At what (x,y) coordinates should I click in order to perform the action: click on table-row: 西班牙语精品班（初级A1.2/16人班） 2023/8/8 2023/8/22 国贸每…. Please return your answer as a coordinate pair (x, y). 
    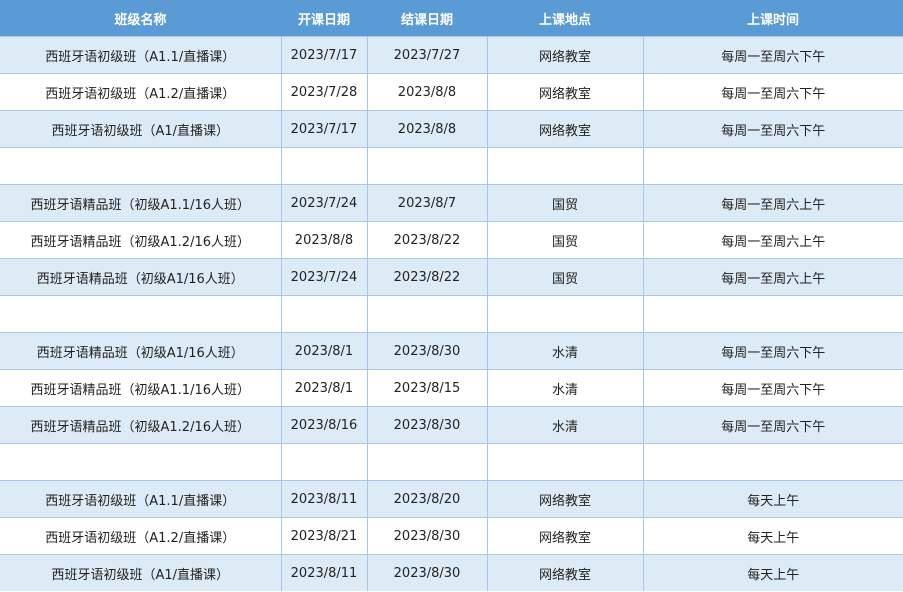
    Looking at the image, I should click on (451, 240).